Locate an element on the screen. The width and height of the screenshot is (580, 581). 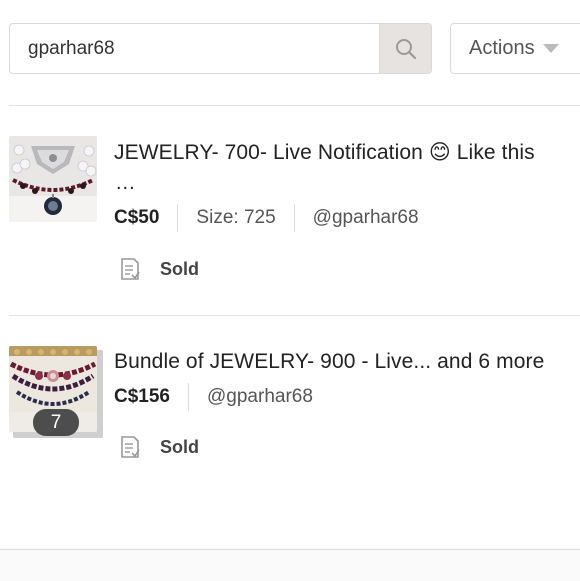
bottom-bar is located at coordinates (290, 565).